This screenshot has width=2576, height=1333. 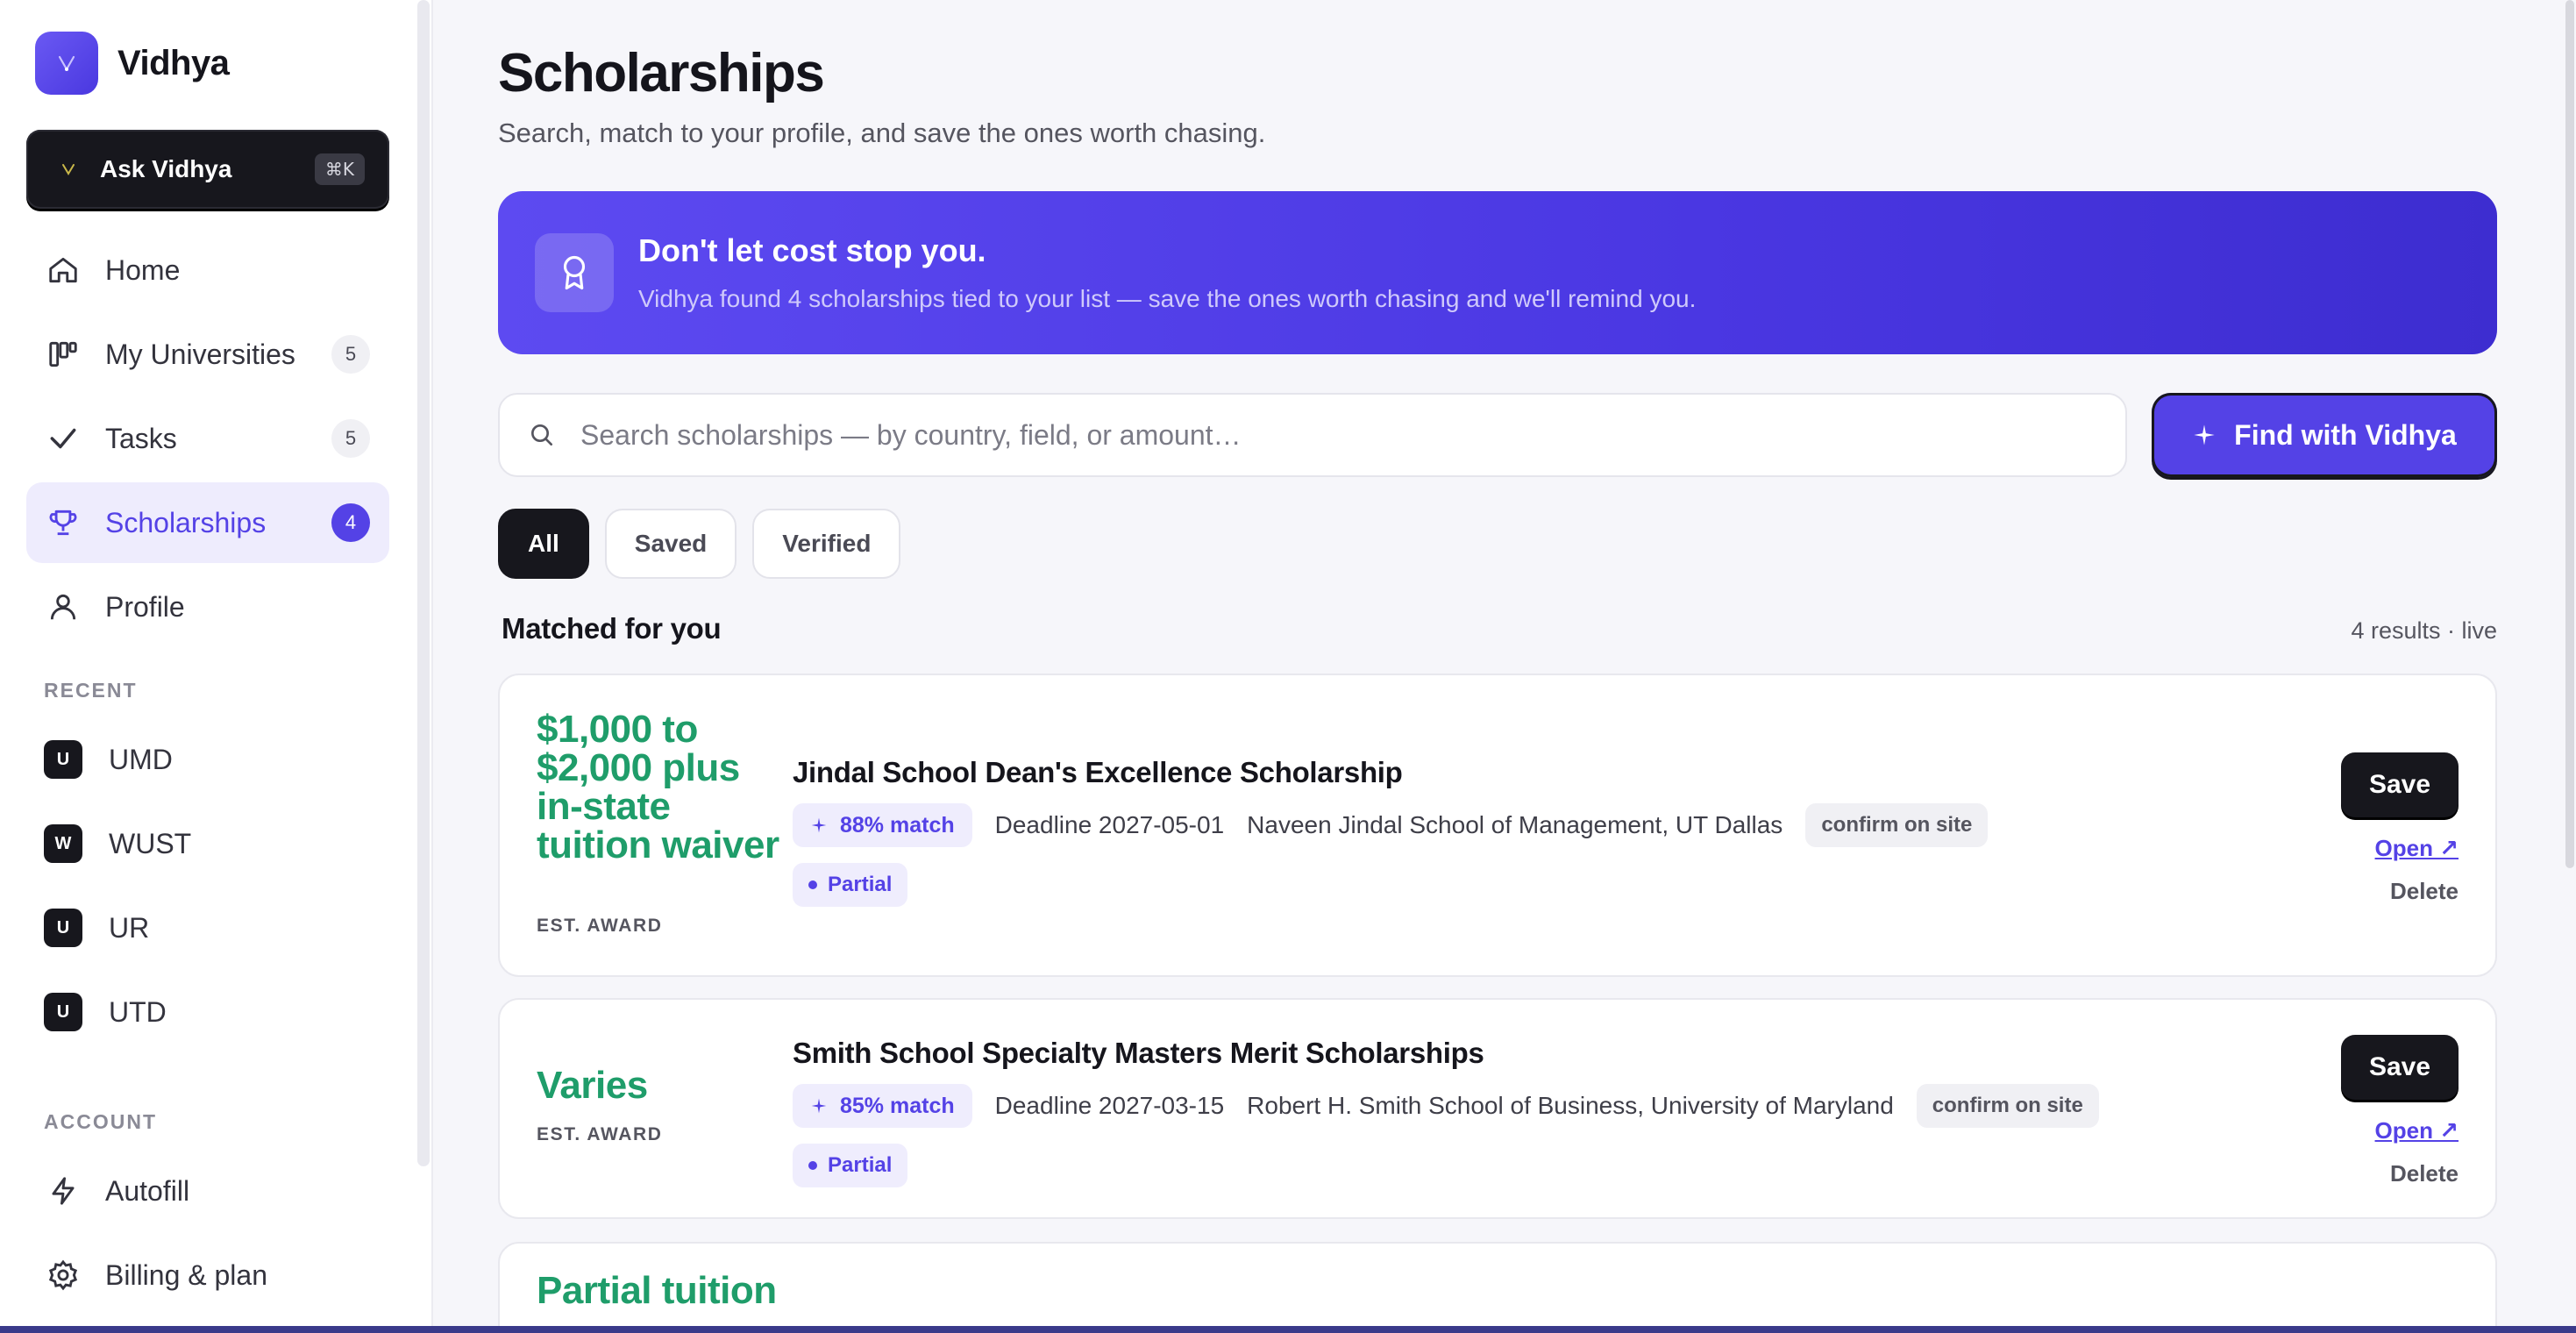 What do you see at coordinates (173, 62) in the screenshot?
I see `brand-name: Vidhya` at bounding box center [173, 62].